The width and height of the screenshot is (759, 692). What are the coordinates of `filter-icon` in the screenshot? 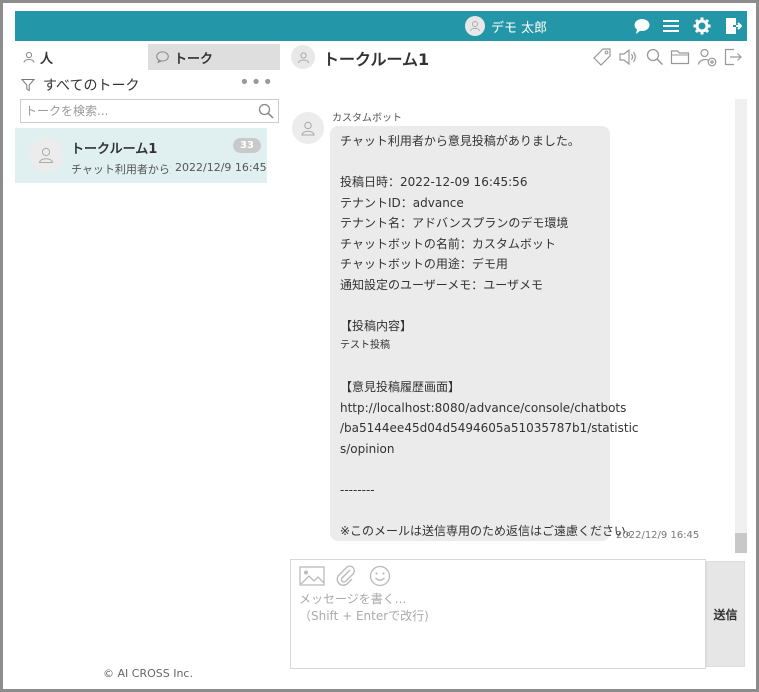 It's located at (28, 85).